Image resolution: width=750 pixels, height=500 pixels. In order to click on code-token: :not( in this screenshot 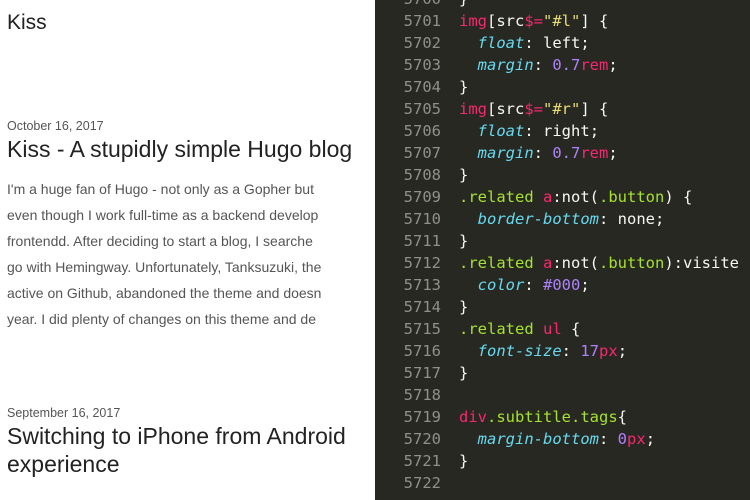, I will do `click(576, 263)`.